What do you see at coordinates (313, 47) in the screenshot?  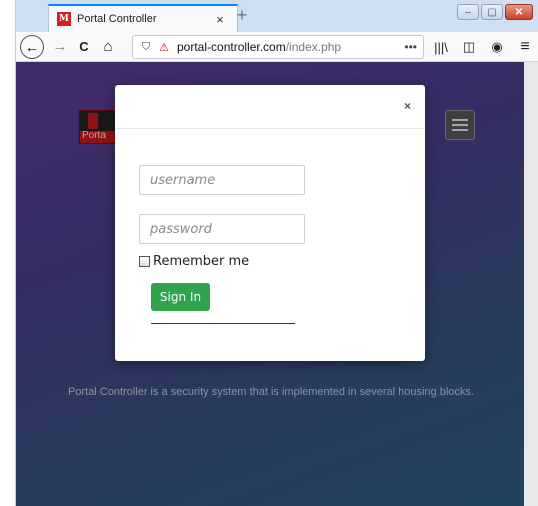 I see `url-path: /index.php` at bounding box center [313, 47].